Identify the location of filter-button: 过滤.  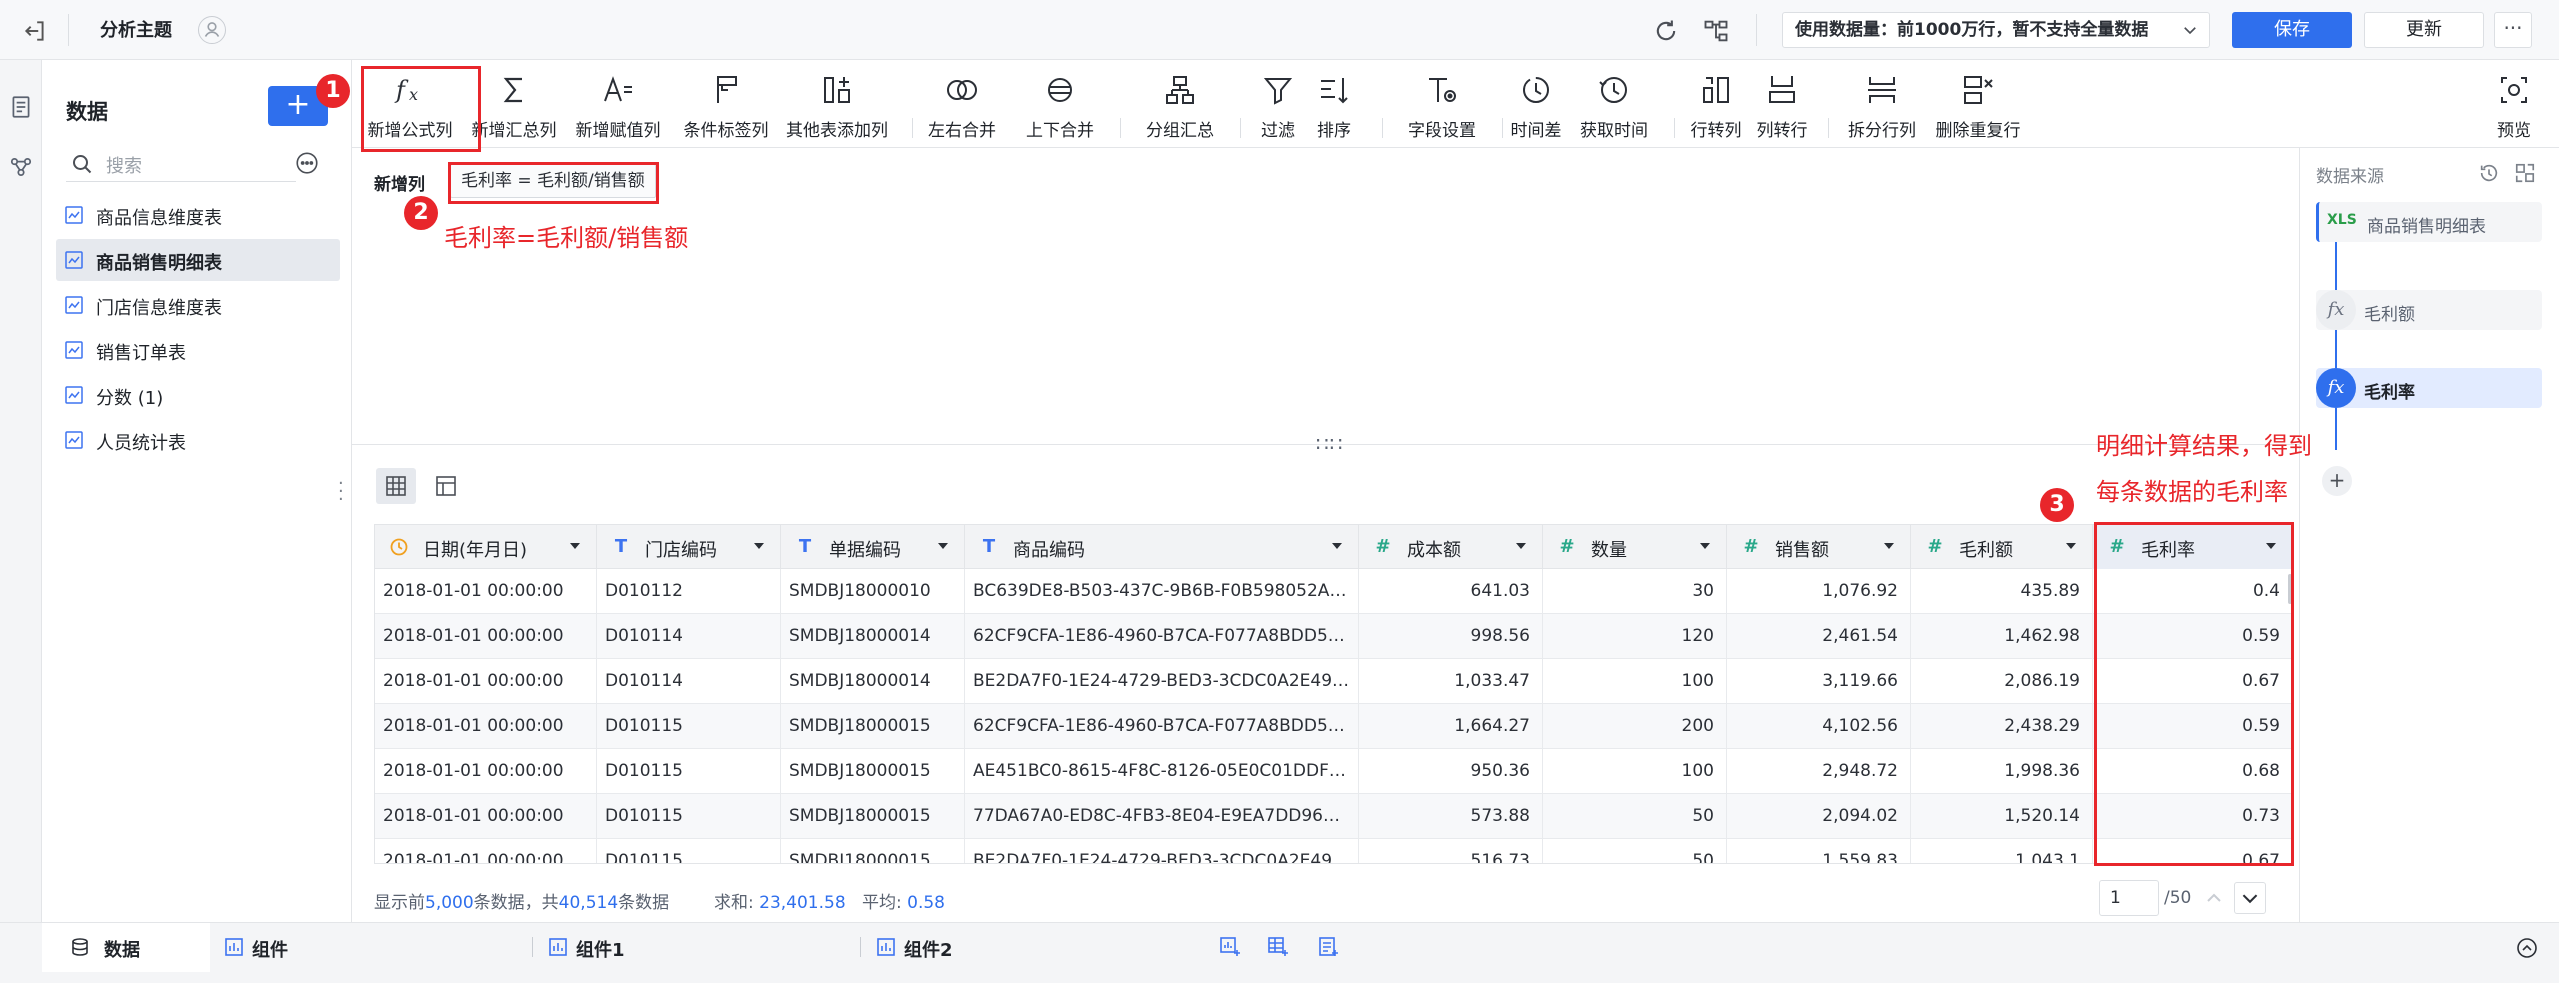
(1278, 104).